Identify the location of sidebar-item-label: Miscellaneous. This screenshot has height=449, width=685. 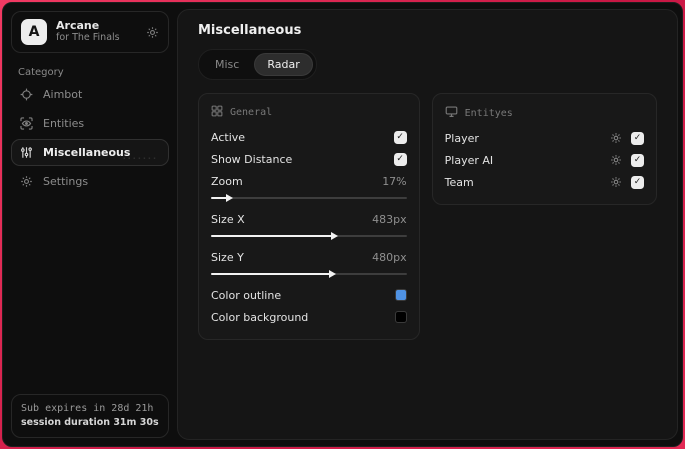
(87, 152).